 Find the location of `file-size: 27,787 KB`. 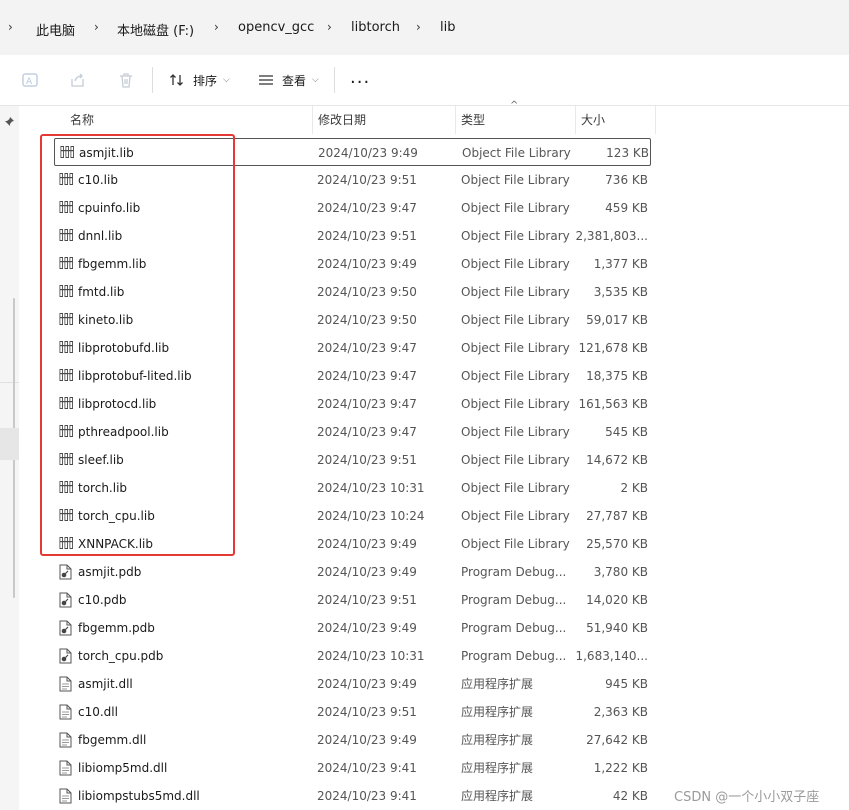

file-size: 27,787 KB is located at coordinates (617, 516).